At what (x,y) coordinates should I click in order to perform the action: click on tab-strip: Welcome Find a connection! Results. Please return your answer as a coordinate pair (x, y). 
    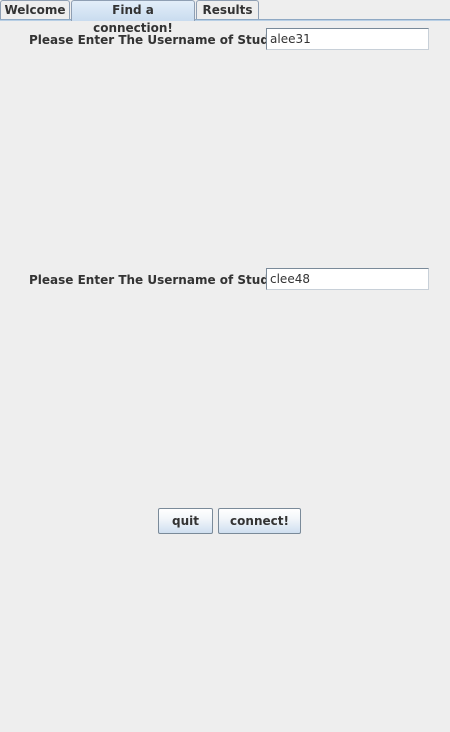
    Looking at the image, I should click on (225, 17).